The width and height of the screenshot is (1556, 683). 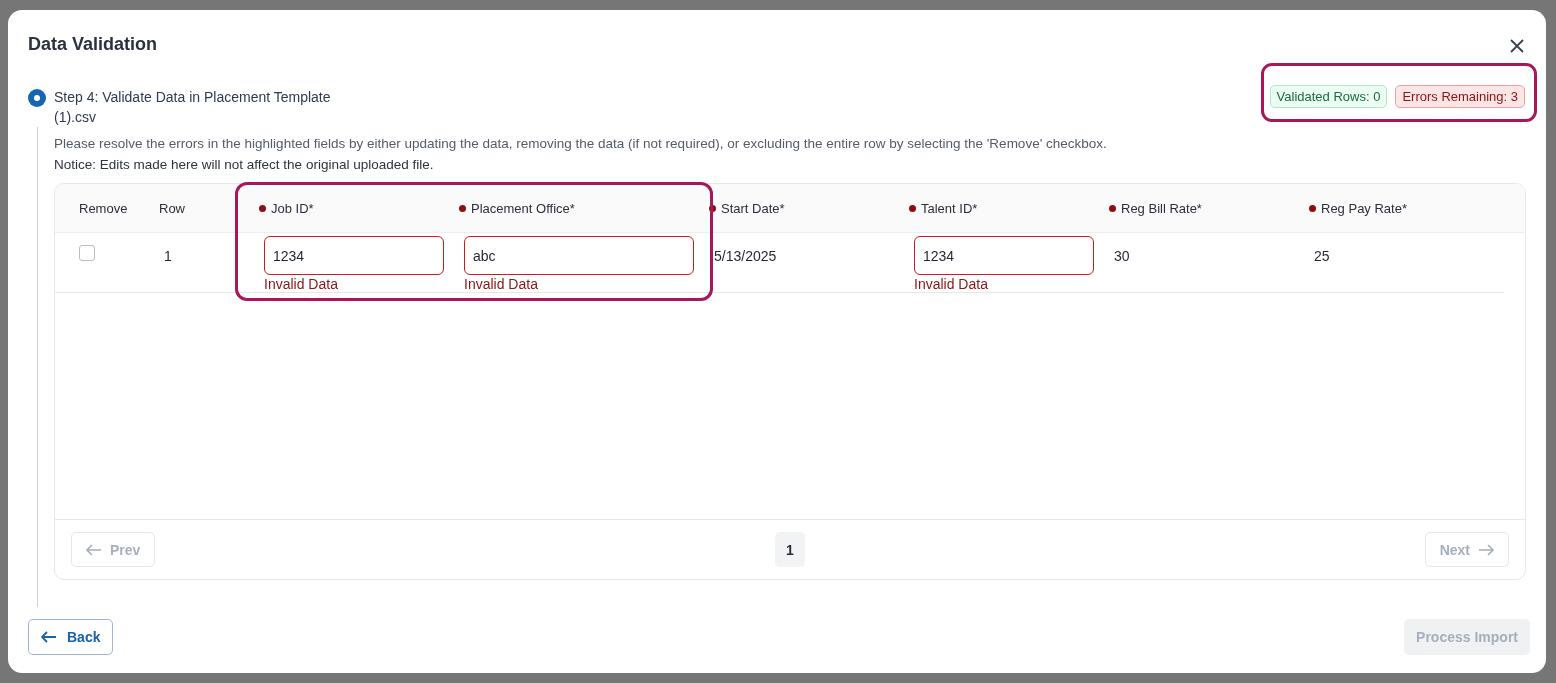 I want to click on remove-checkbox, so click(x=87, y=253).